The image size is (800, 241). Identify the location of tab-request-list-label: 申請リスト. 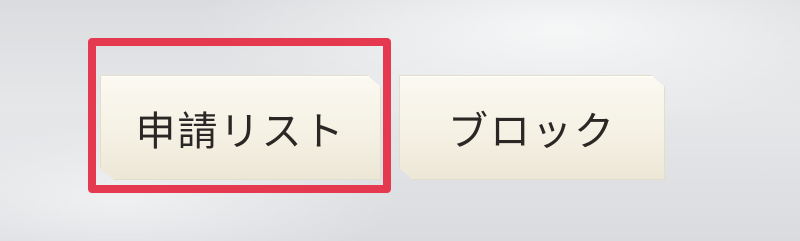
(240, 131).